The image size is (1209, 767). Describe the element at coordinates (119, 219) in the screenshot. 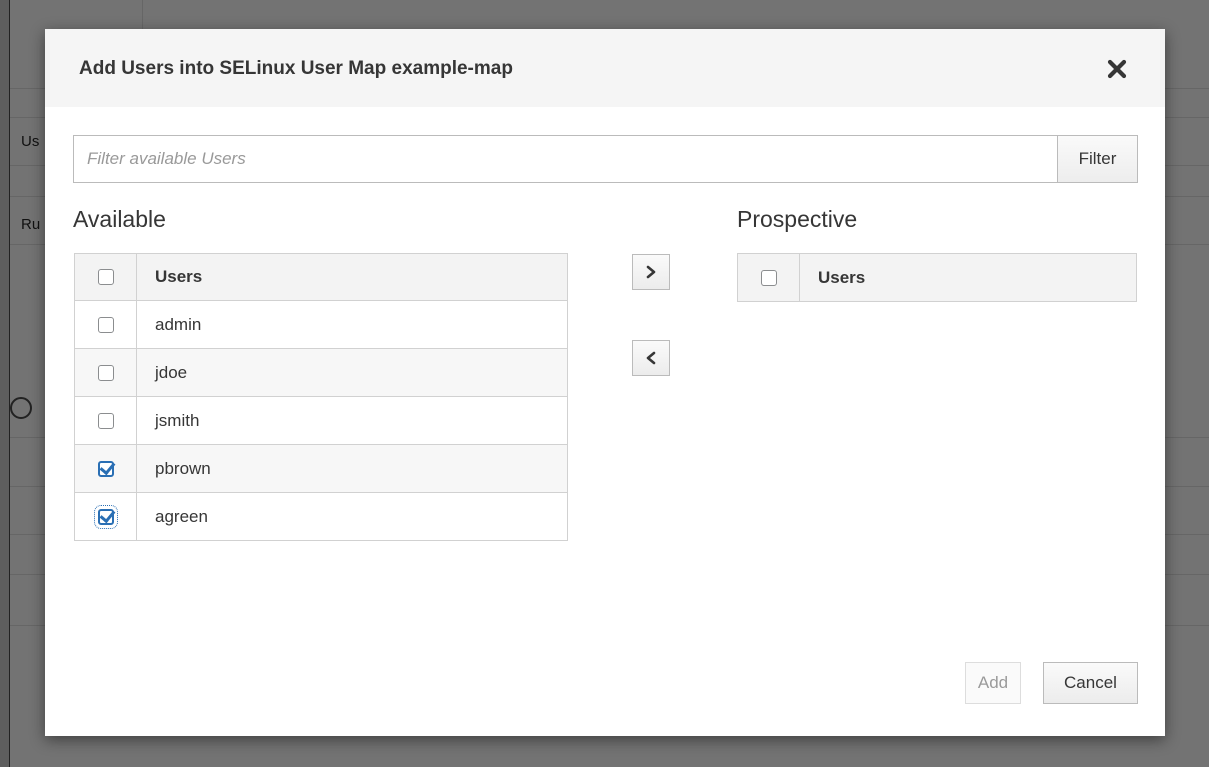

I see `available-label: Available` at that location.